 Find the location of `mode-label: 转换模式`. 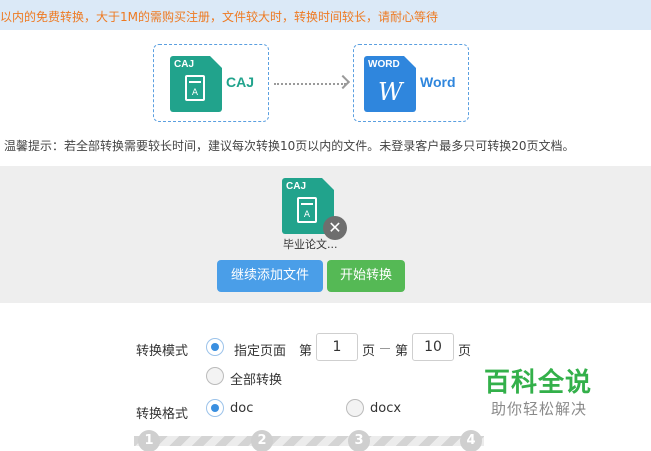

mode-label: 转换模式 is located at coordinates (162, 351).